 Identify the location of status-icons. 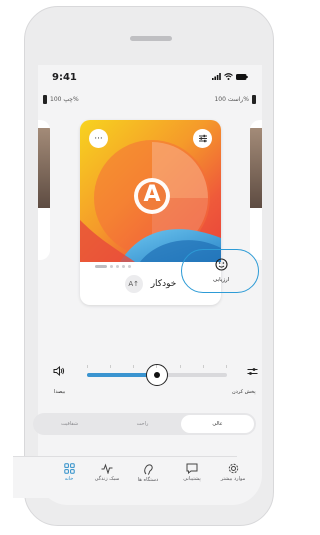
(230, 76).